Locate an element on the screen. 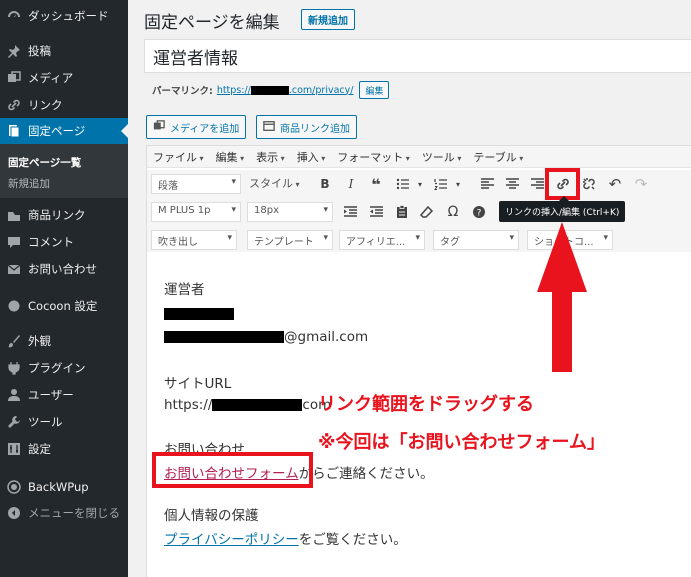 The height and width of the screenshot is (577, 691). indent-icon is located at coordinates (350, 211).